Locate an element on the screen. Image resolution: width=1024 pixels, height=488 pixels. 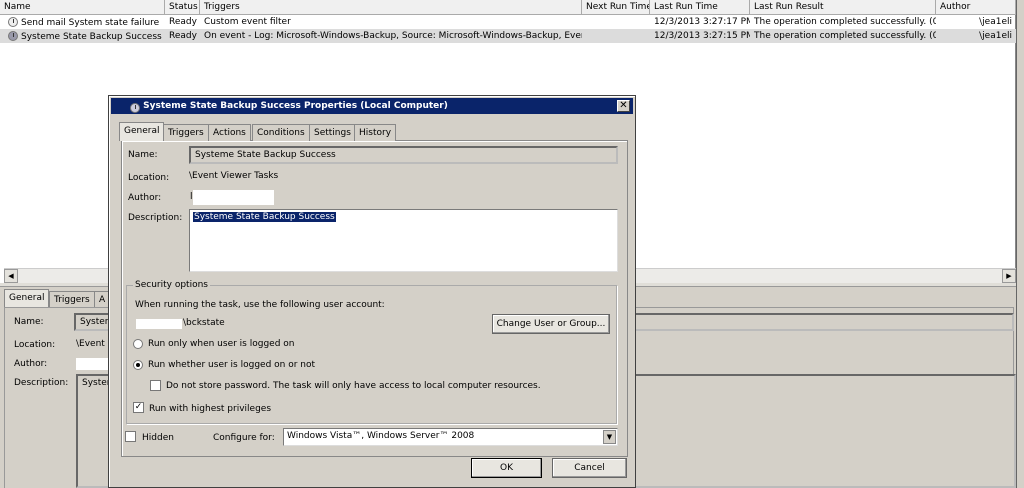
highest-privileges-label: Run with highest privileges is located at coordinates (210, 409).